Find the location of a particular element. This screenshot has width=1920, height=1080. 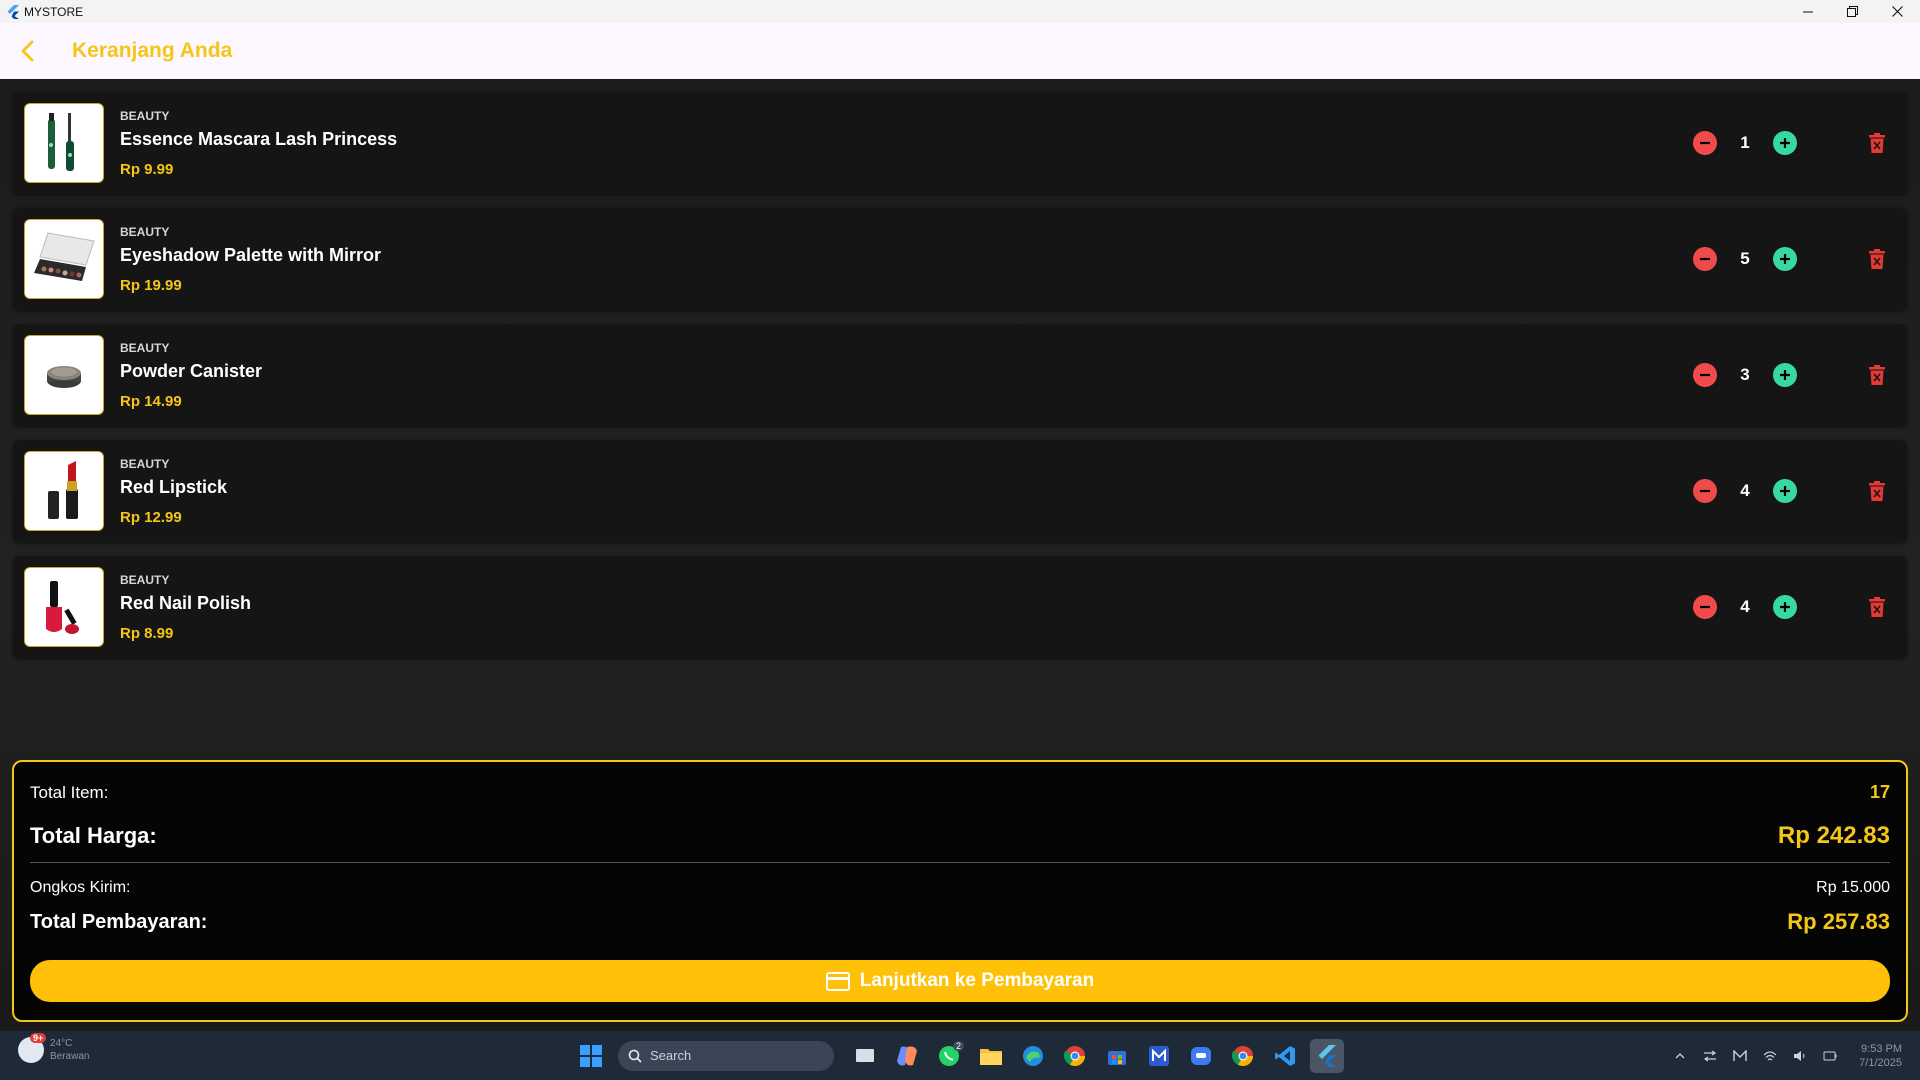

chevron-up-icon is located at coordinates (1680, 1055).